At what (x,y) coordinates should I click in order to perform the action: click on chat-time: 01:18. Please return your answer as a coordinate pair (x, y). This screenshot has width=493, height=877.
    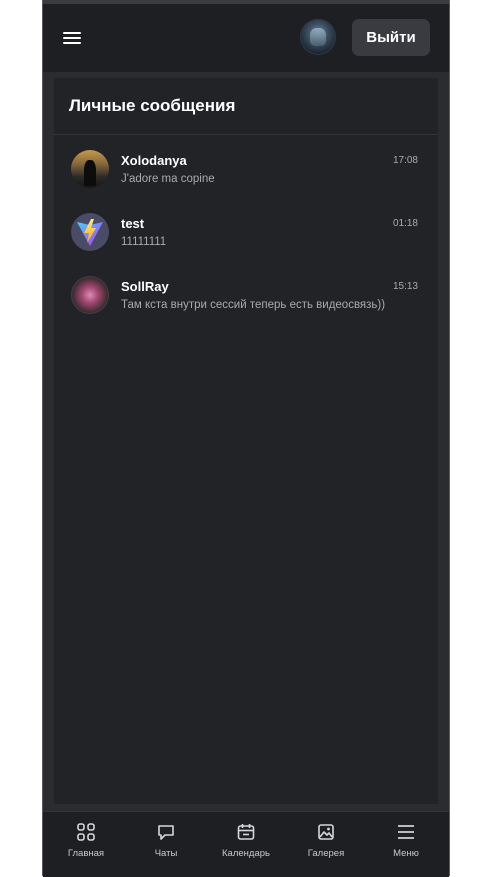
    Looking at the image, I should click on (405, 223).